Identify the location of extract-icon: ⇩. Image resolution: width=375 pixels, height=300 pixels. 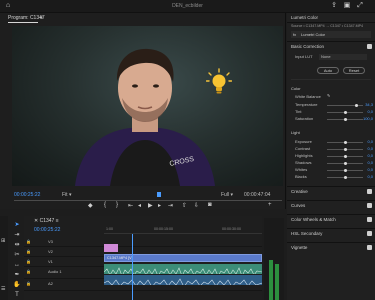
(196, 205).